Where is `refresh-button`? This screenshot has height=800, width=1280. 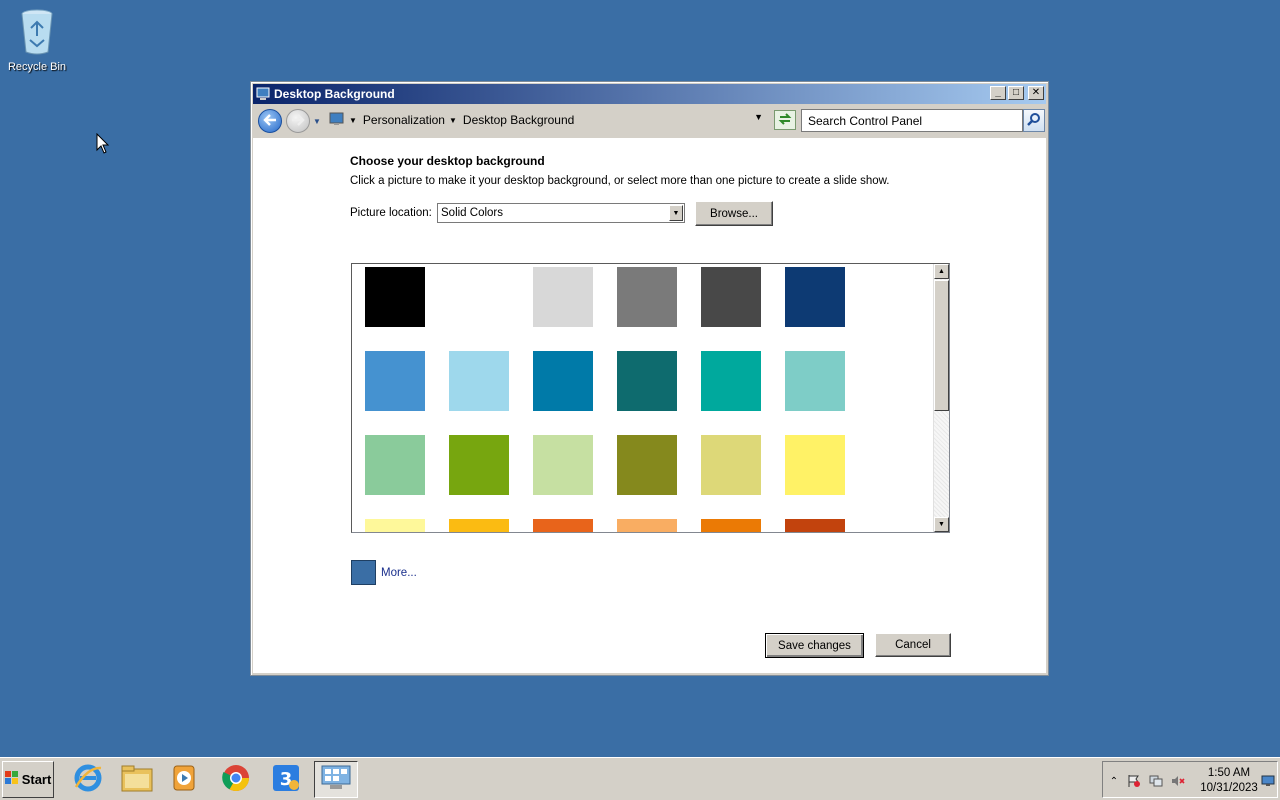 refresh-button is located at coordinates (785, 120).